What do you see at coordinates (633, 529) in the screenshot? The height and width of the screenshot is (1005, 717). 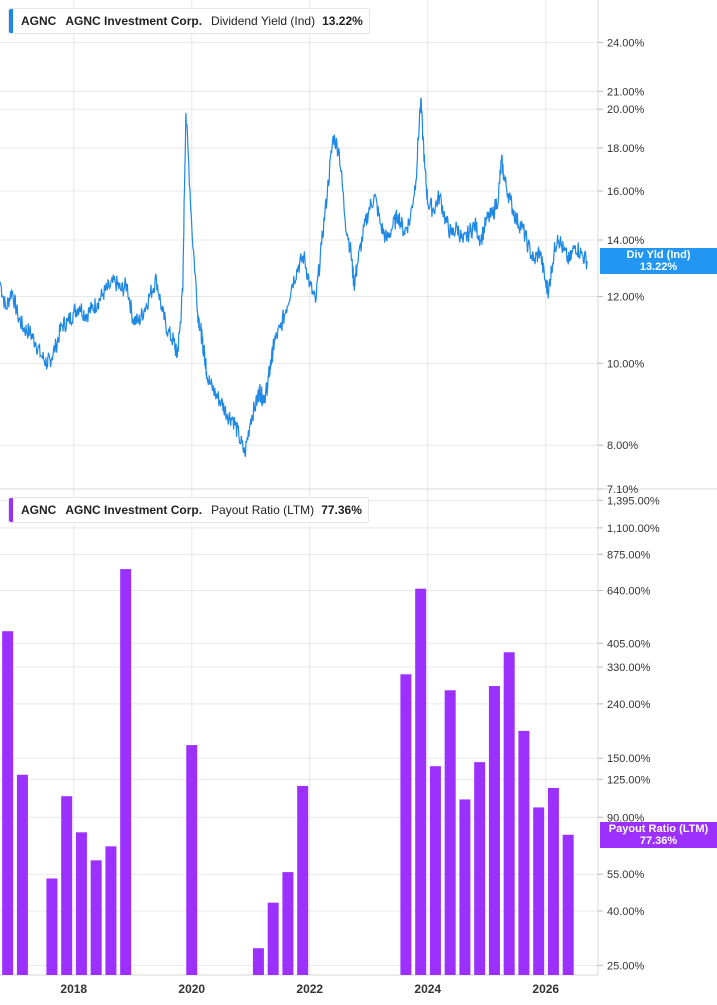 I see `y-tick-label: 1,100.00%` at bounding box center [633, 529].